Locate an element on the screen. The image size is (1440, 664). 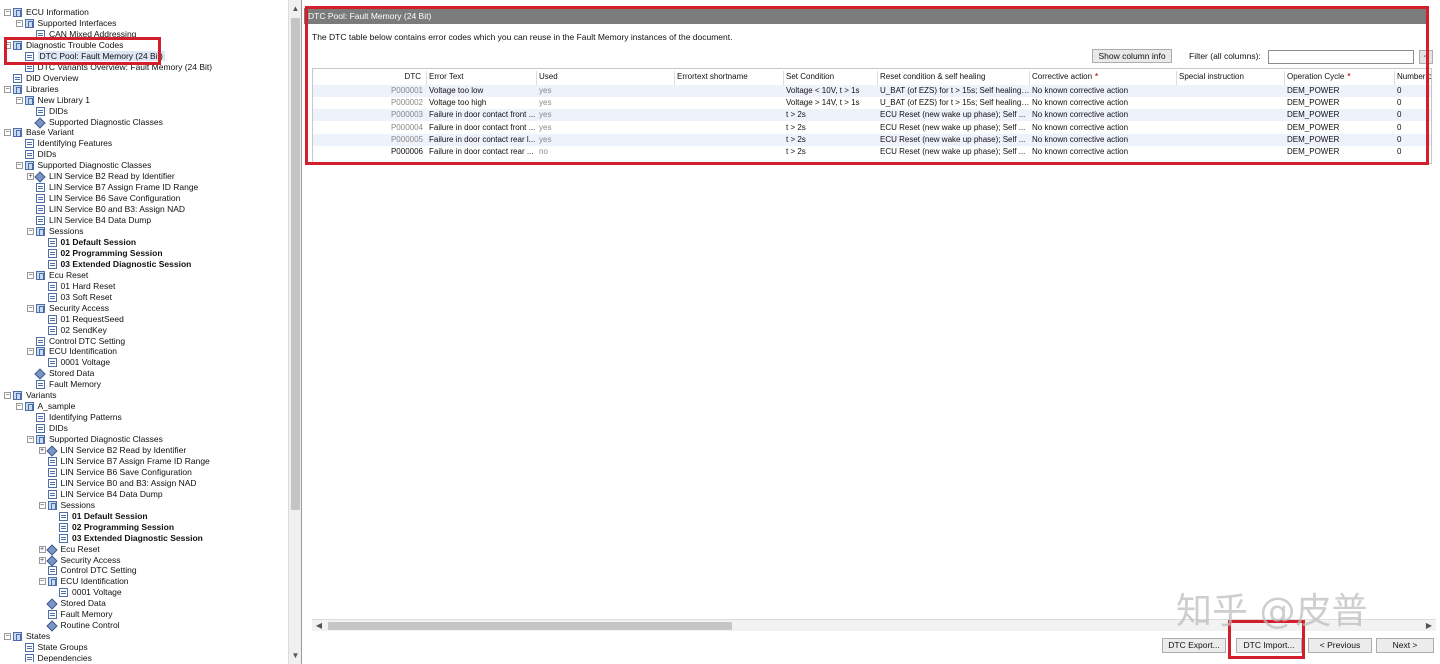
tree-item: − Base Variant is located at coordinates (37, 132).